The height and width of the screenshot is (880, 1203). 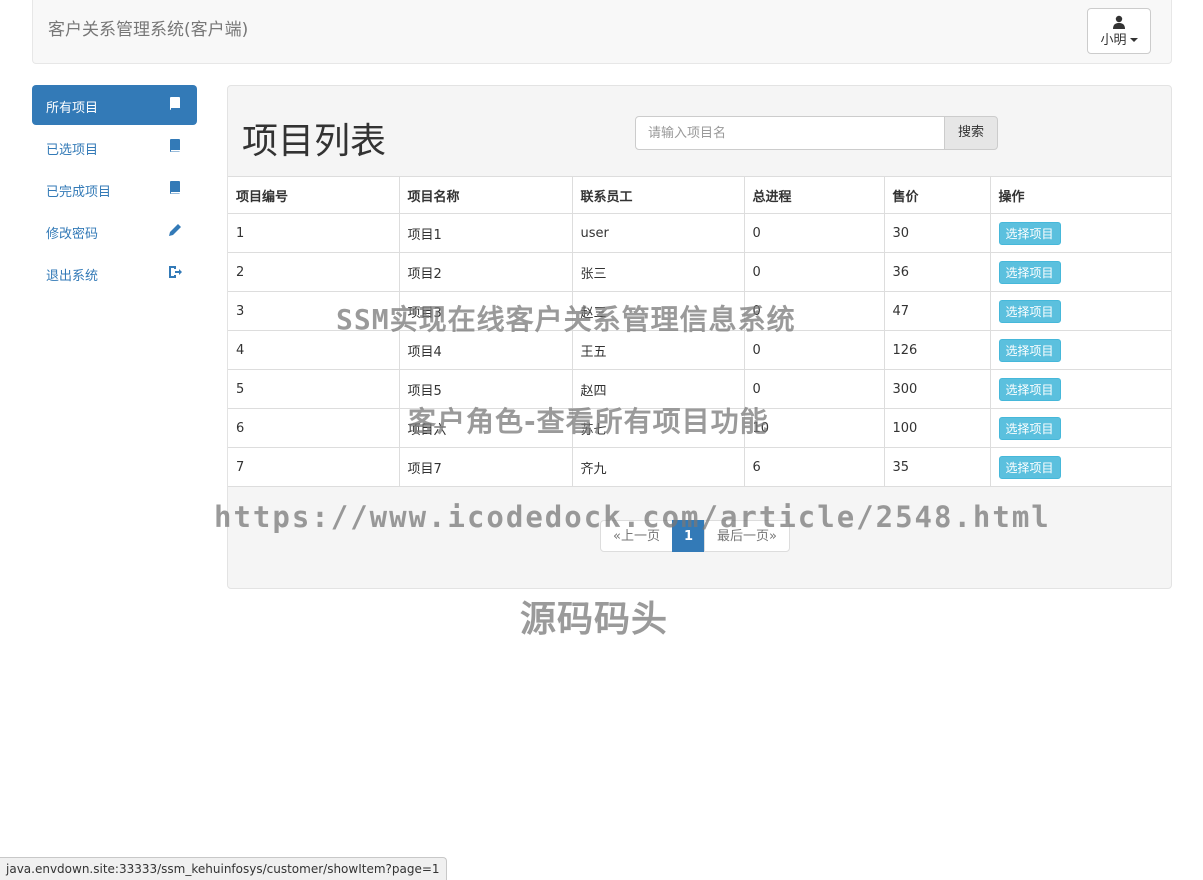 I want to click on search-input, so click(x=790, y=133).